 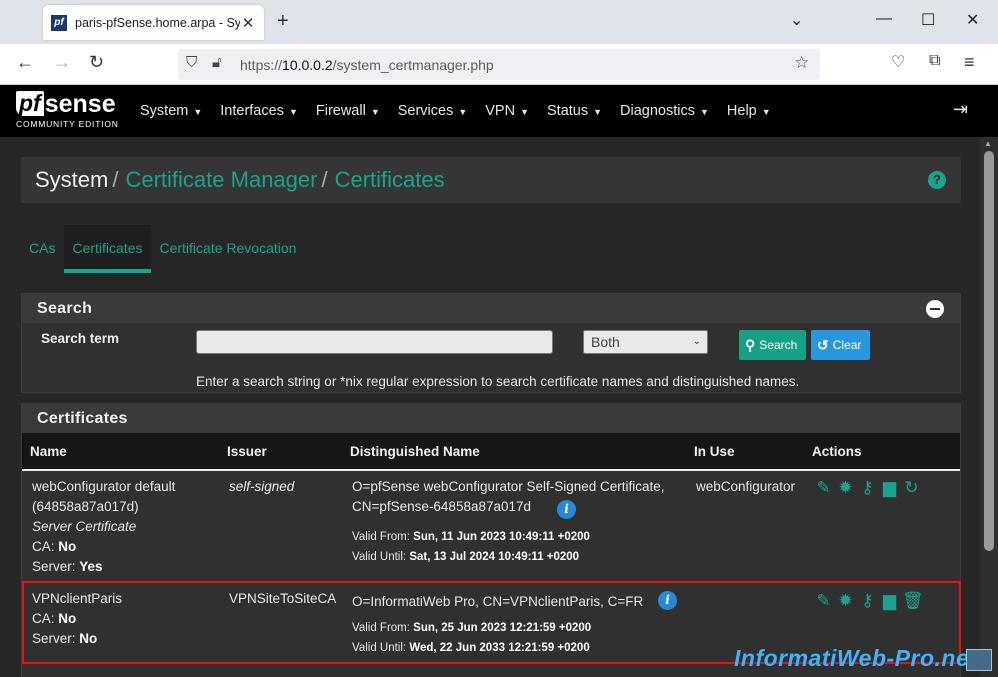 I want to click on pfsense-logo: pf sense COMMUNITY EDITION, so click(x=71, y=112).